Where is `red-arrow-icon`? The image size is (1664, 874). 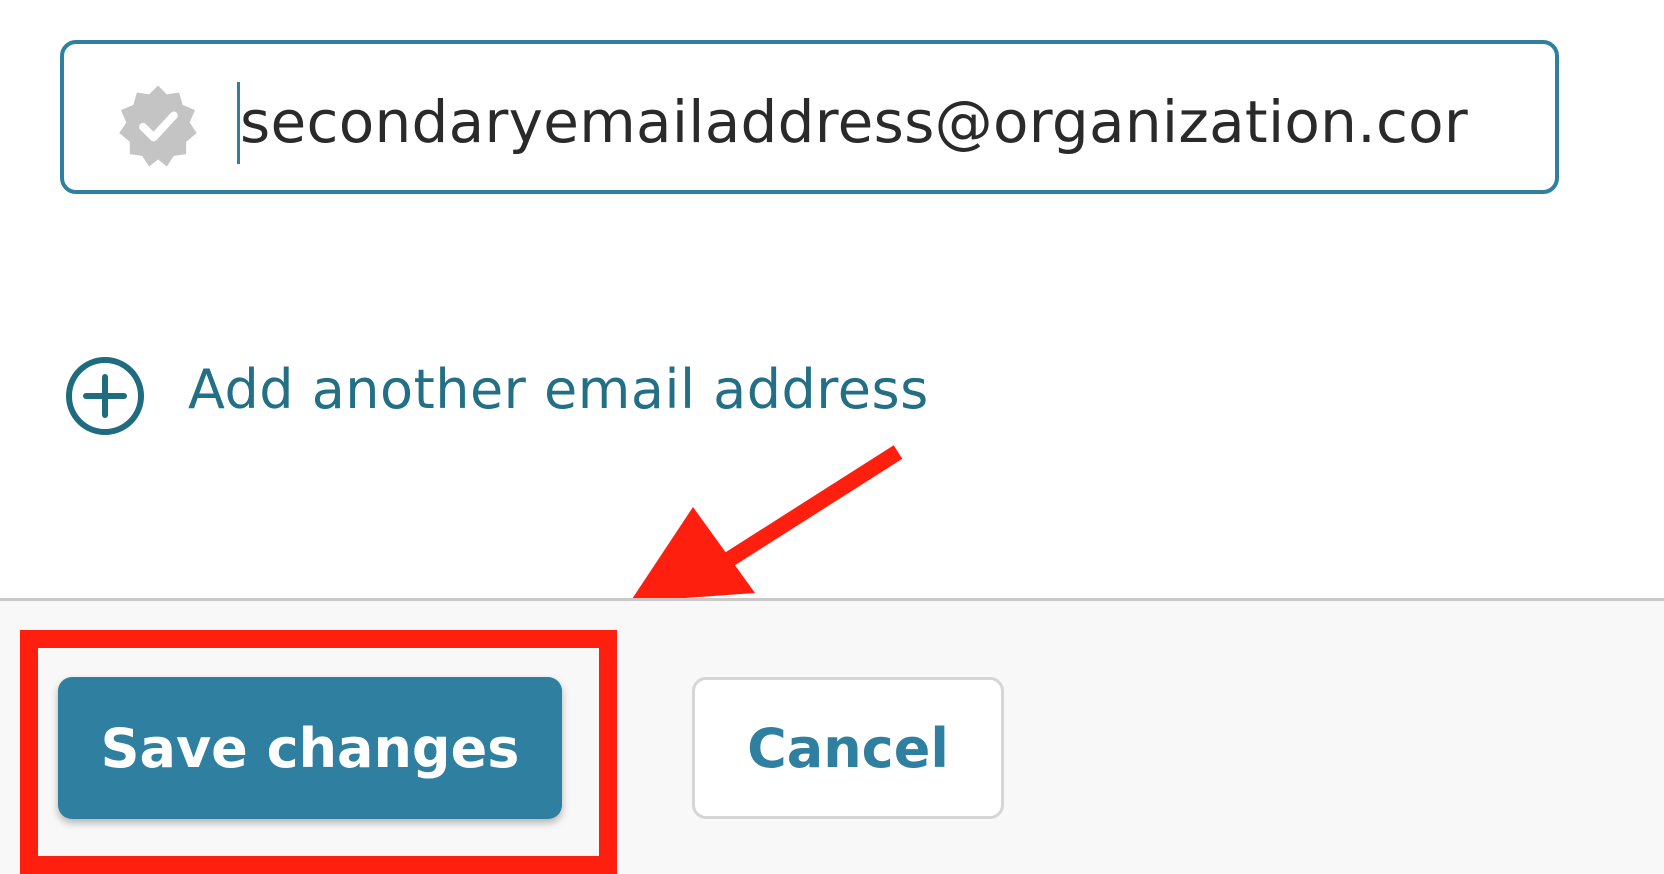
red-arrow-icon is located at coordinates (770, 520).